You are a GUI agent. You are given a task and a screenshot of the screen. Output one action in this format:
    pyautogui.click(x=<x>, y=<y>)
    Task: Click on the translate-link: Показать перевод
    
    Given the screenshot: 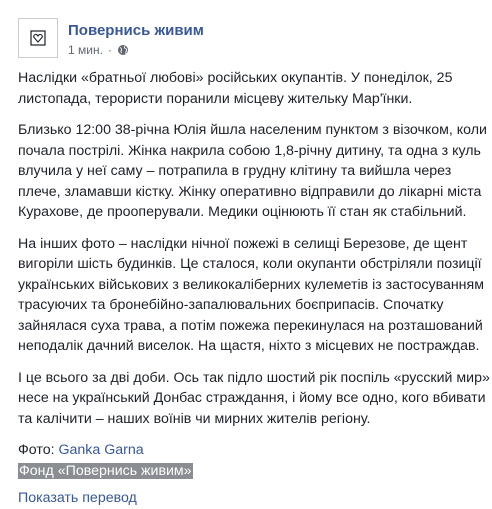 What is the action you would take?
    pyautogui.click(x=254, y=498)
    